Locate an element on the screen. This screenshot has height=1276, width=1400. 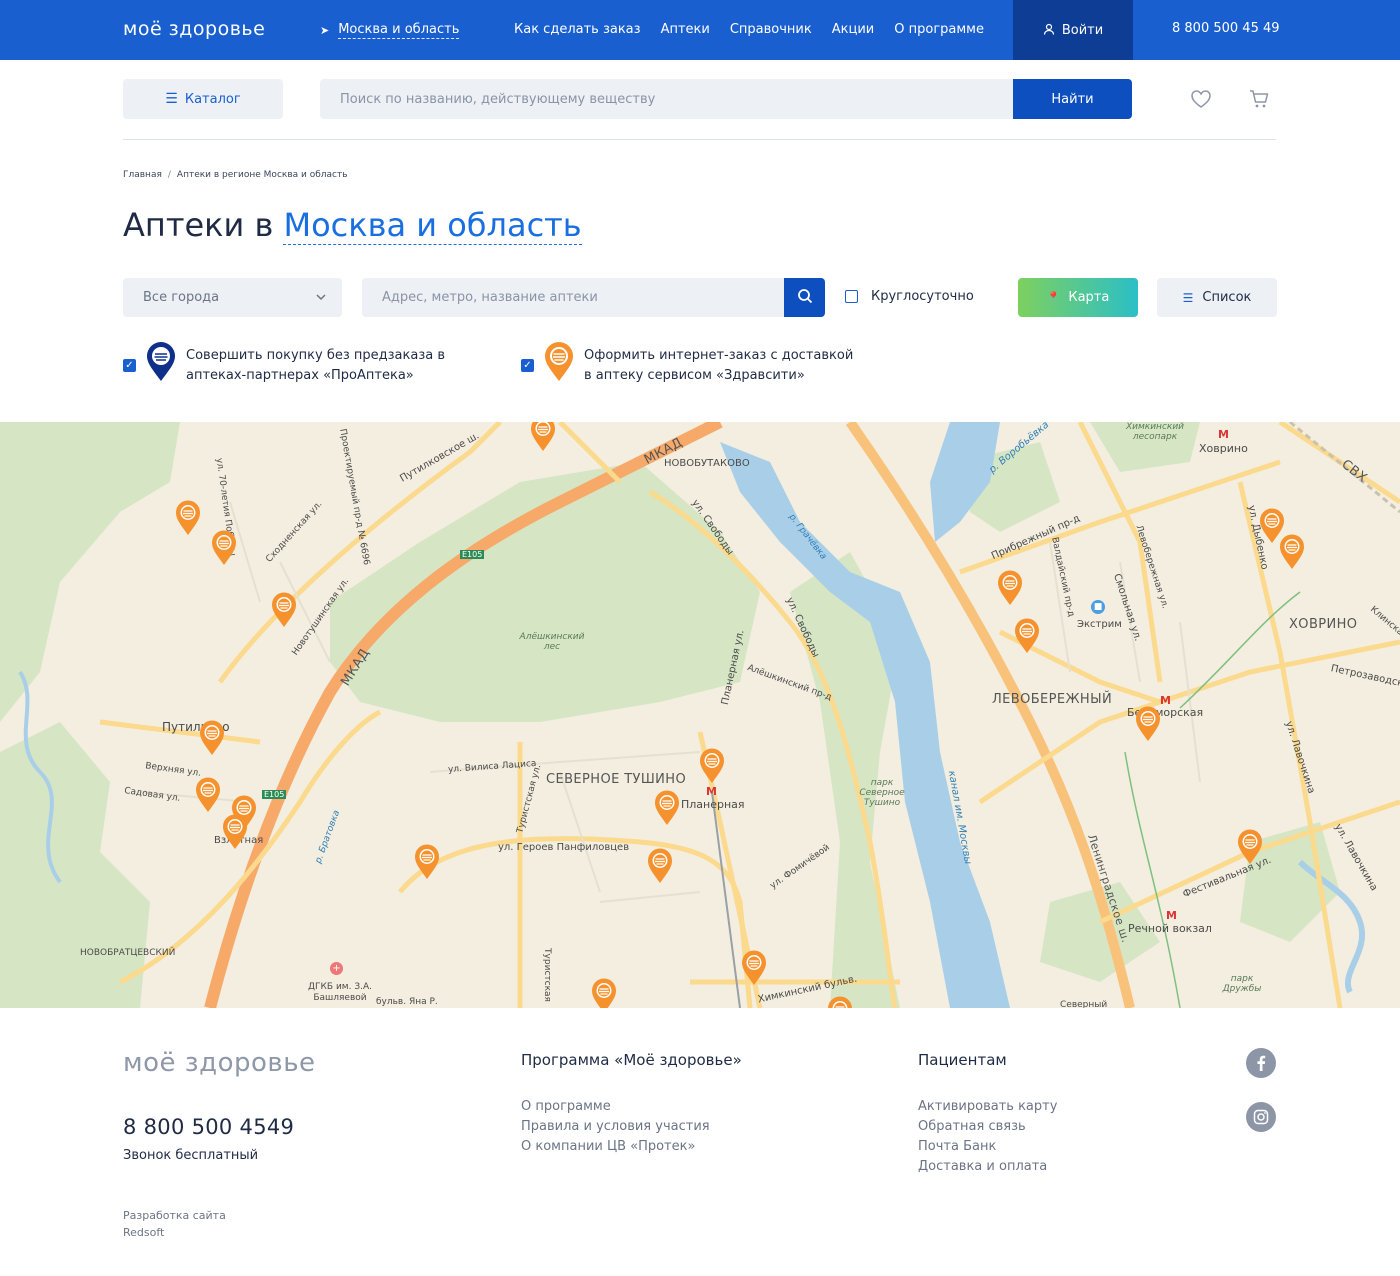
region-selector: ➤ Москва и область is located at coordinates (390, 30).